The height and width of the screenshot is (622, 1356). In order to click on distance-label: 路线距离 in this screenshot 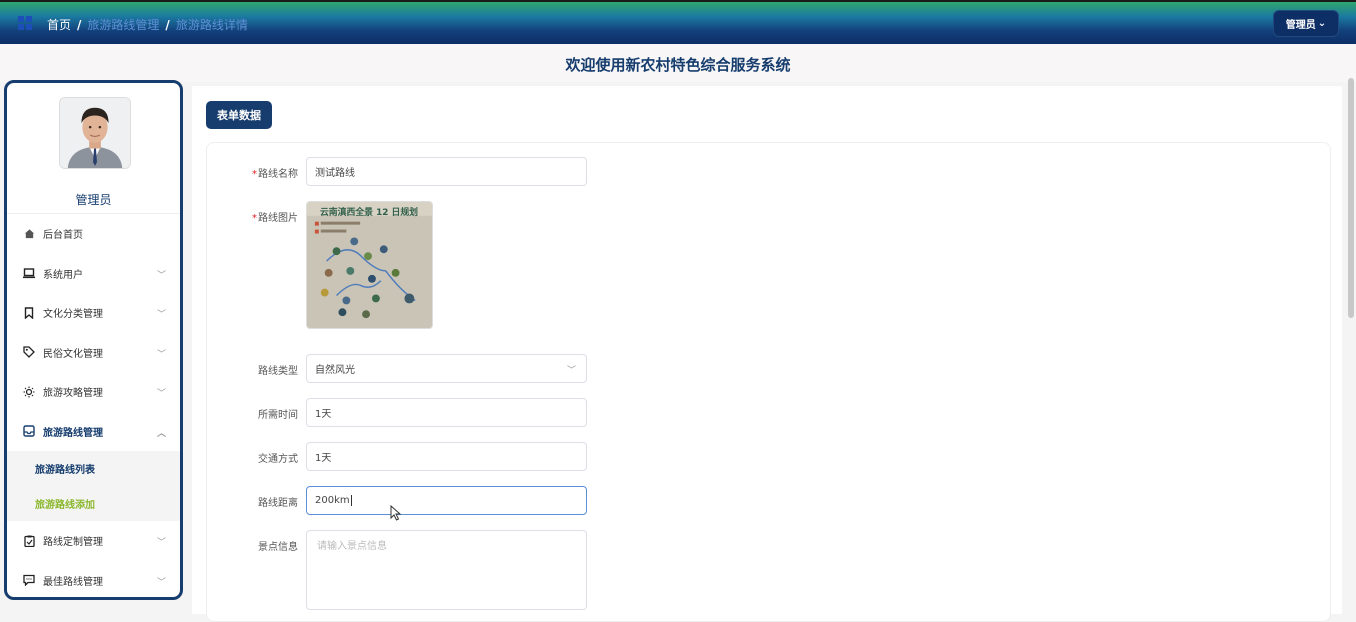, I will do `click(278, 503)`.